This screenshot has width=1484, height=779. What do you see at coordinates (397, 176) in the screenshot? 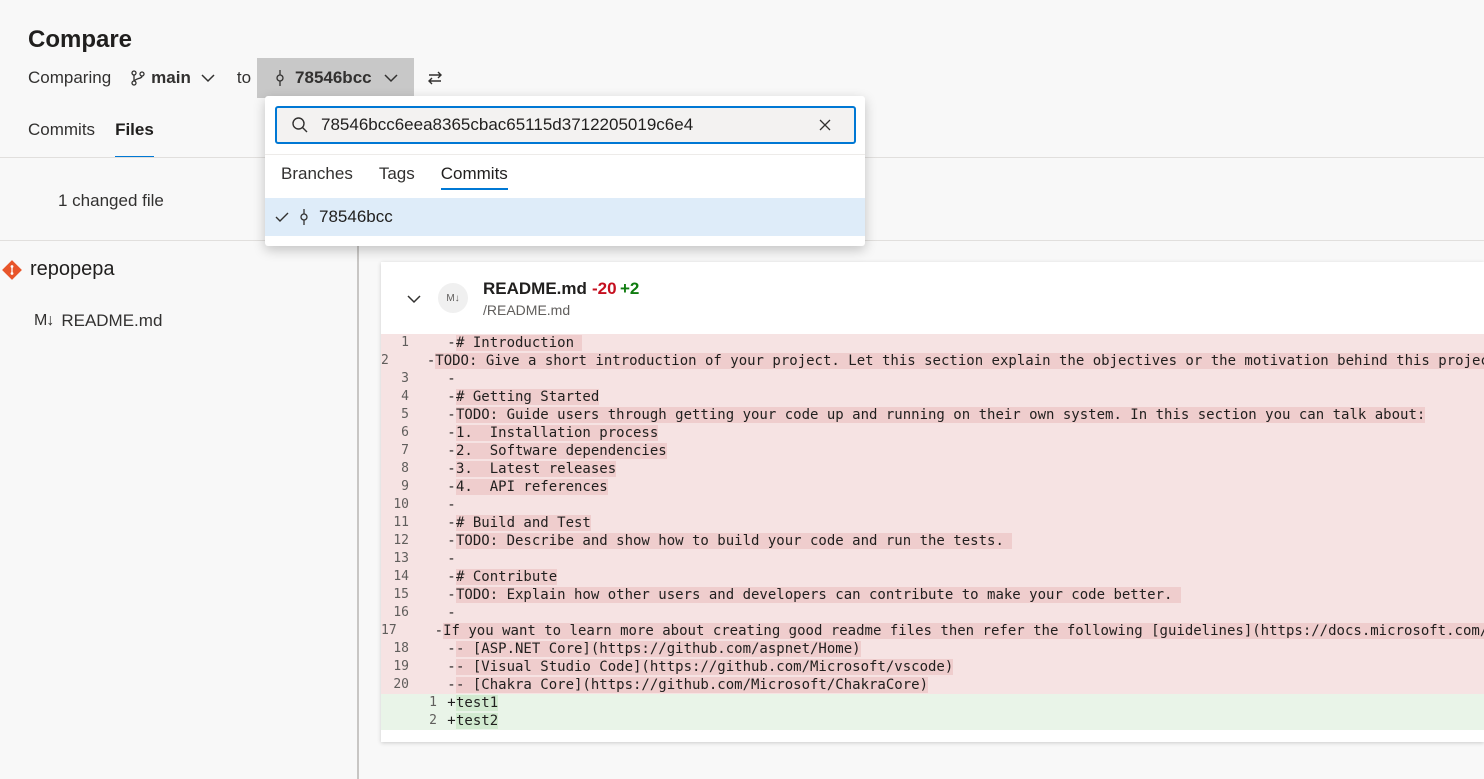
I see `tab-tags: Tags` at bounding box center [397, 176].